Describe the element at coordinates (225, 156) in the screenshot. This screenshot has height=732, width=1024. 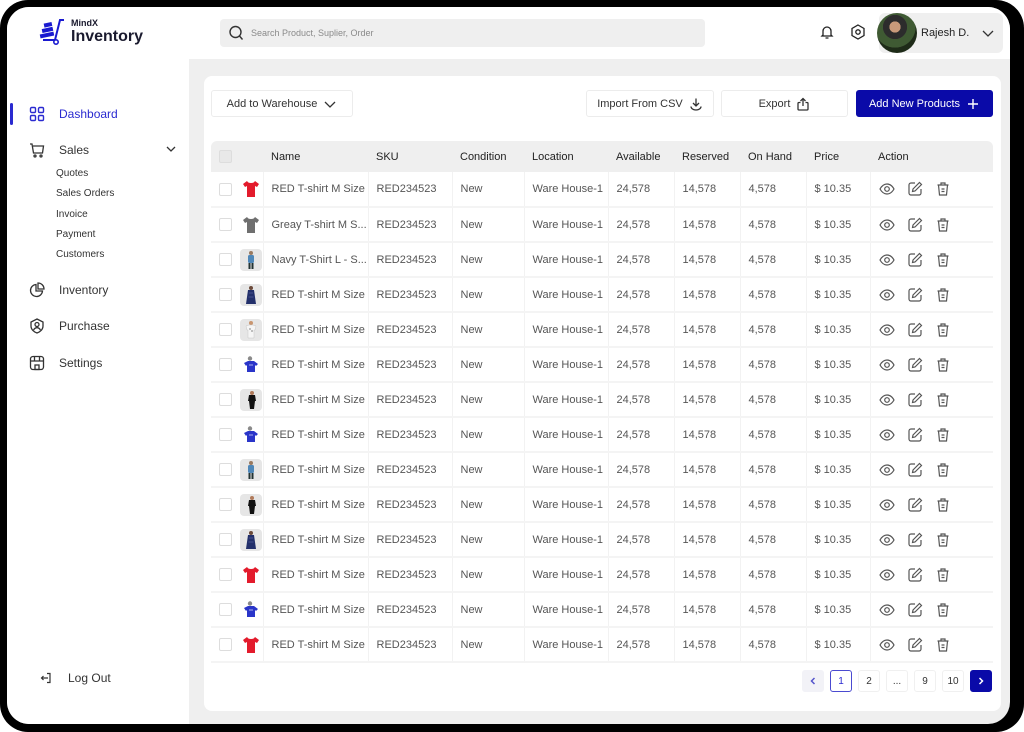
I see `select-all-checkbox` at that location.